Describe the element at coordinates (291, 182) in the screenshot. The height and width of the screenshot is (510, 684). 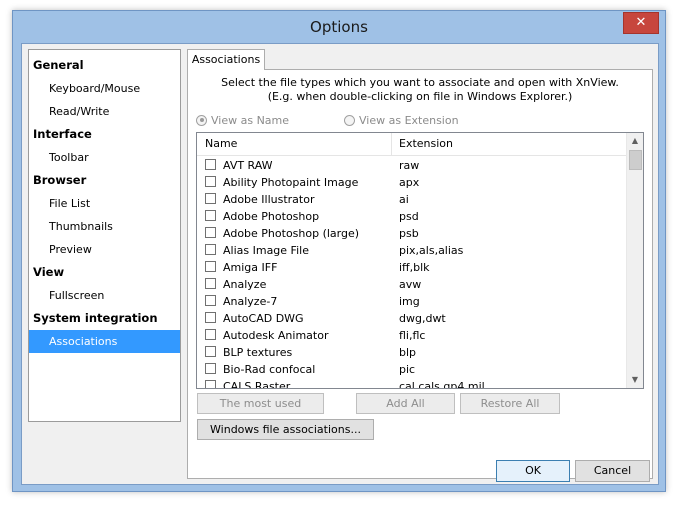
I see `file-type-name: Ability Photopaint Image` at that location.